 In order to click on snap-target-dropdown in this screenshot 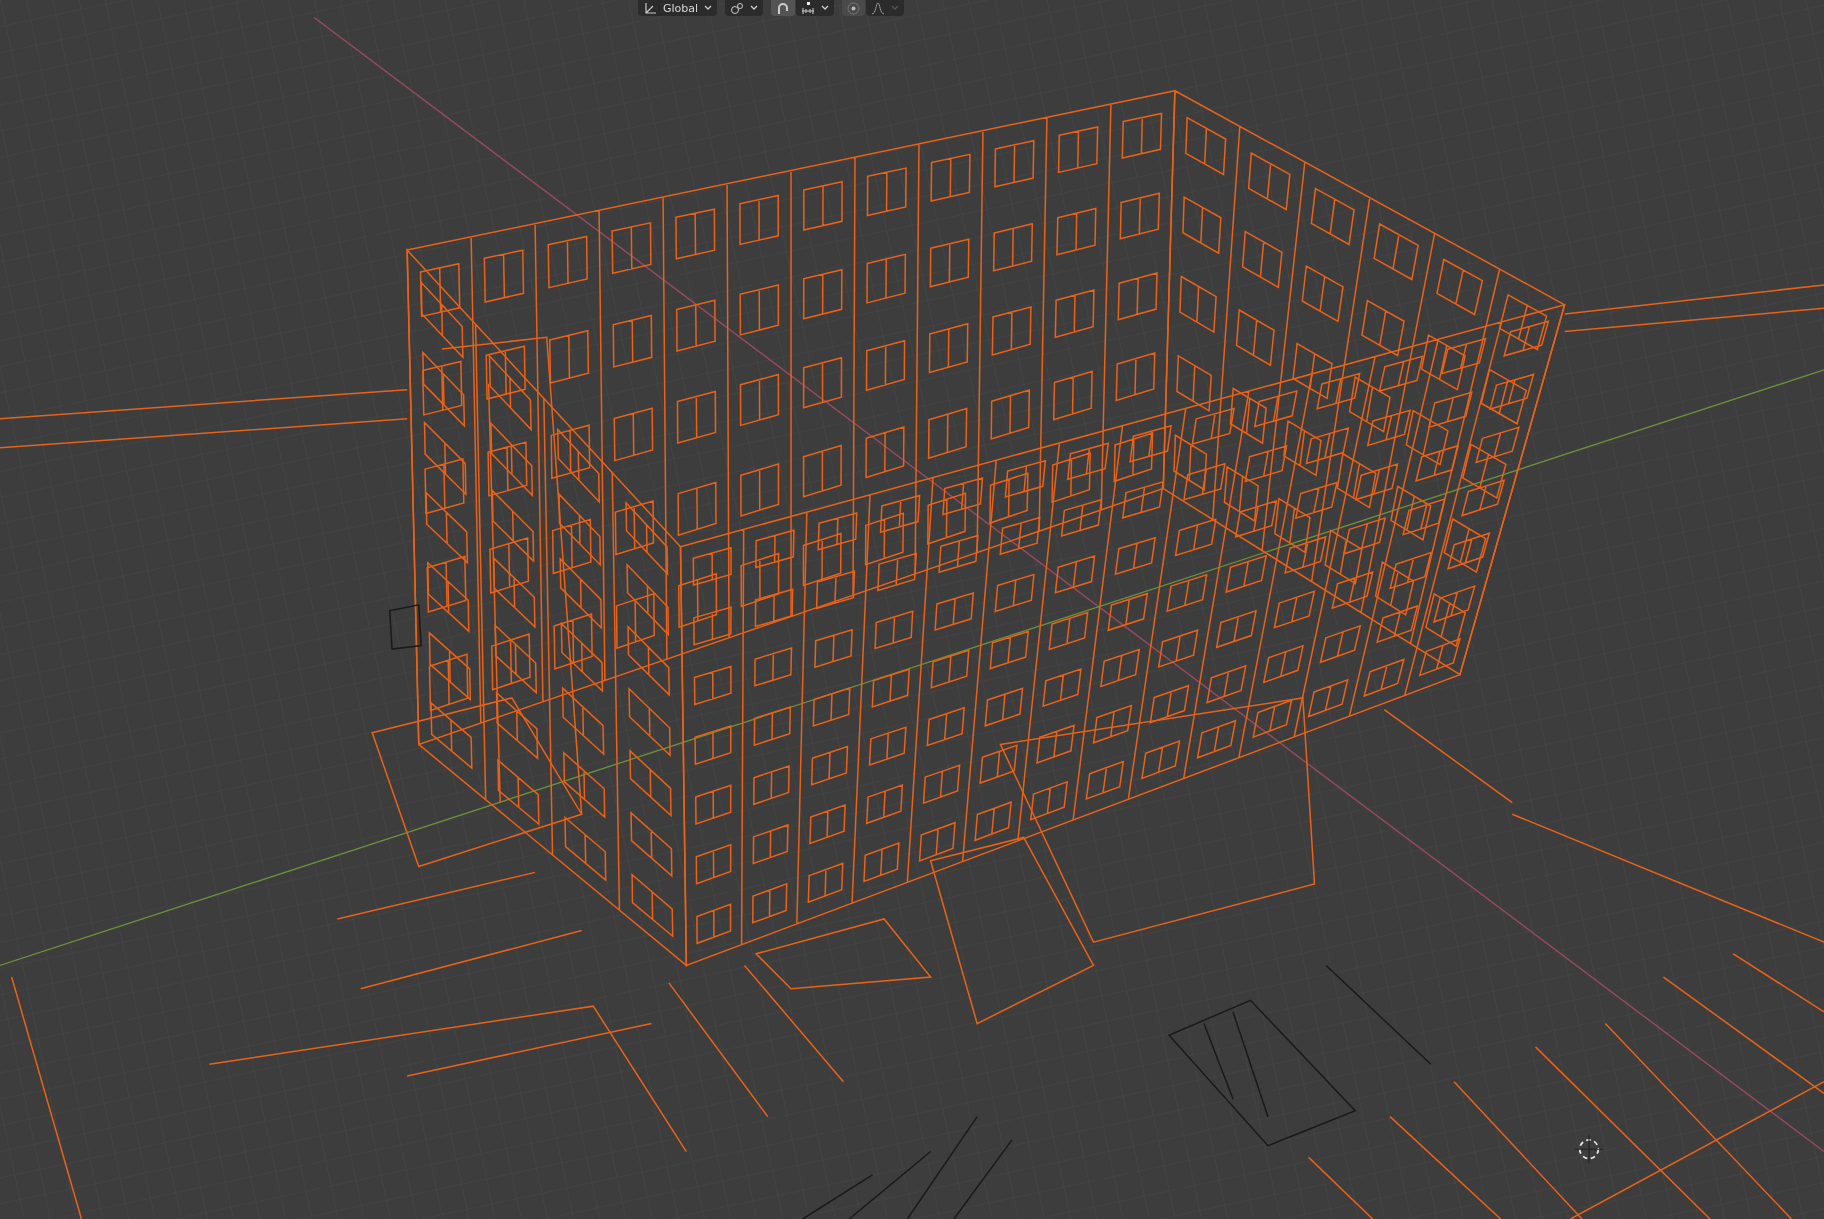, I will do `click(815, 8)`.